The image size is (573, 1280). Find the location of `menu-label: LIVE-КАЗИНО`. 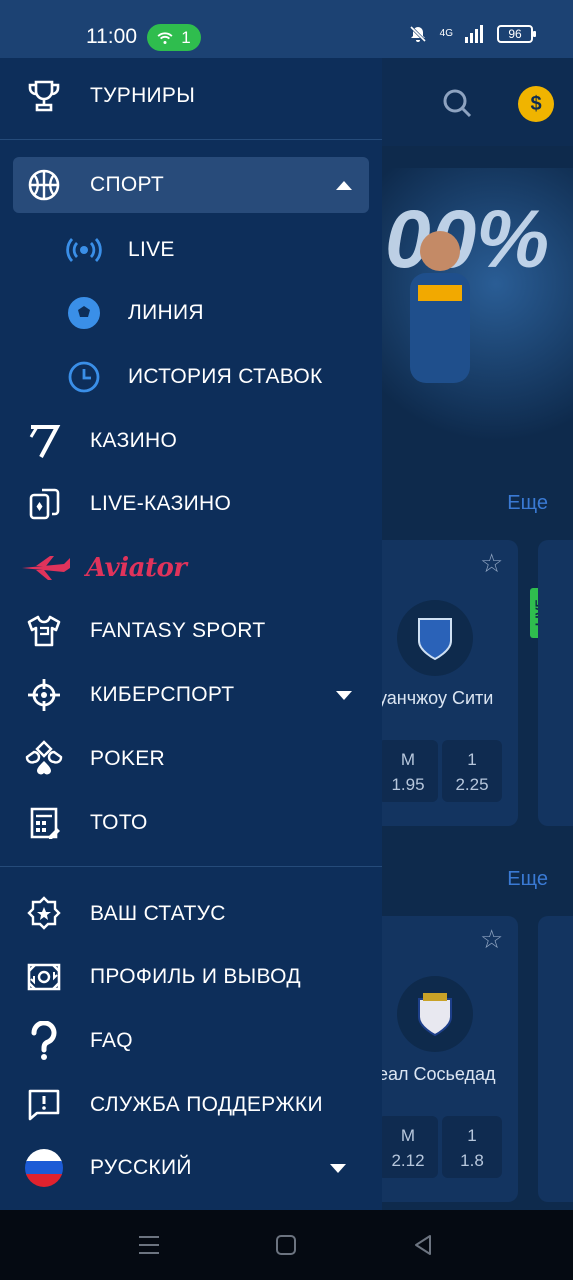

menu-label: LIVE-КАЗИНО is located at coordinates (161, 503).